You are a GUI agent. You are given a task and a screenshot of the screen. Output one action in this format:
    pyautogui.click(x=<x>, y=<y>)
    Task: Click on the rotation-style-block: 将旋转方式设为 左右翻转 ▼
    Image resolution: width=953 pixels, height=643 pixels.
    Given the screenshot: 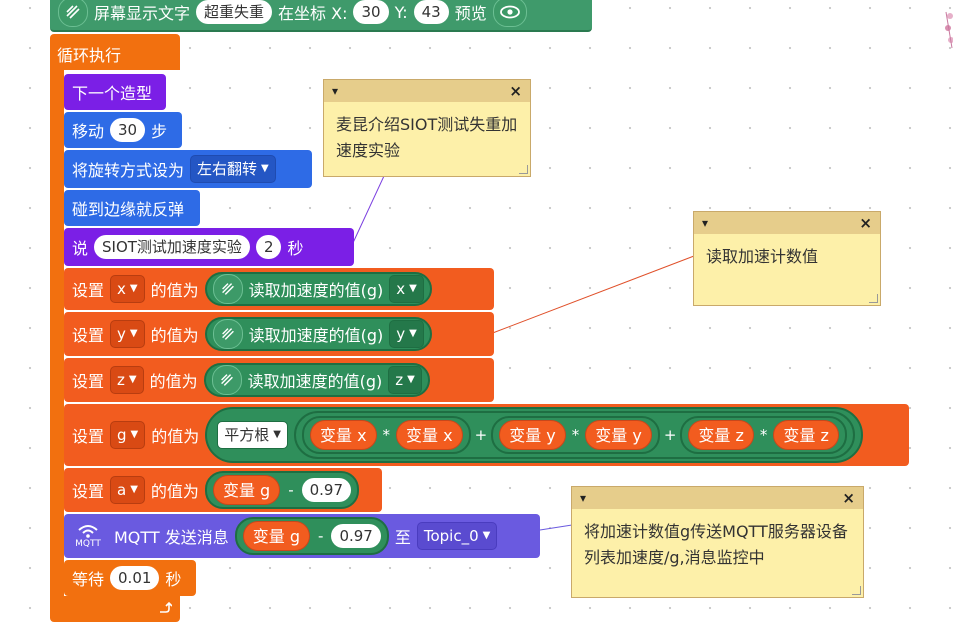 What is the action you would take?
    pyautogui.click(x=188, y=169)
    